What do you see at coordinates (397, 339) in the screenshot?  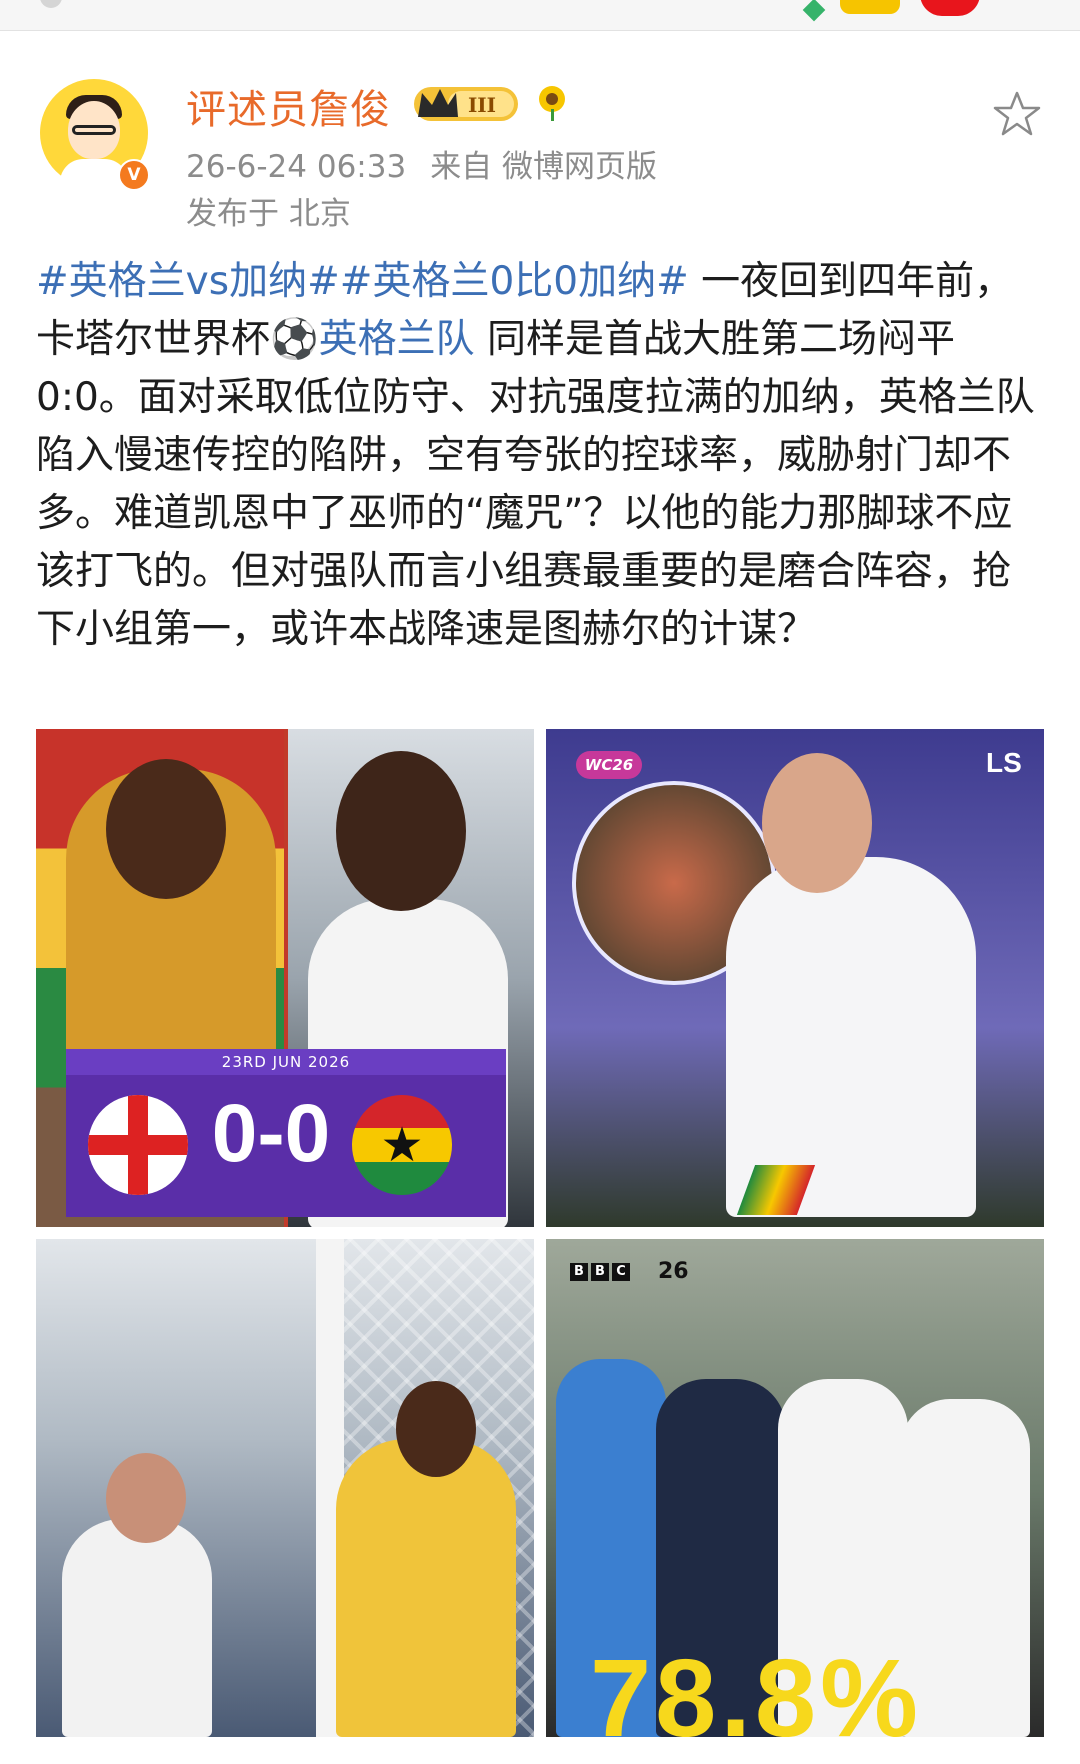 I see `team-link: 英格兰队` at bounding box center [397, 339].